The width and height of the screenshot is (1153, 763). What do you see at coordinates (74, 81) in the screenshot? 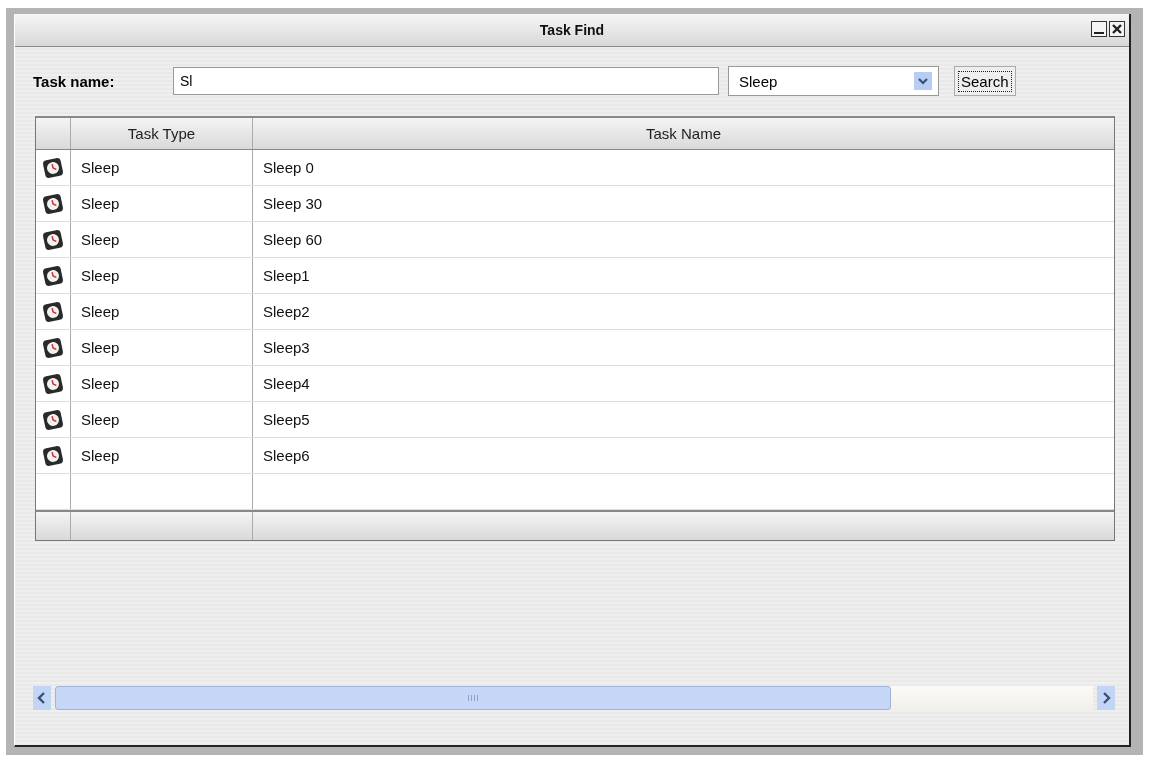
I see `task-name-label: Task name:` at bounding box center [74, 81].